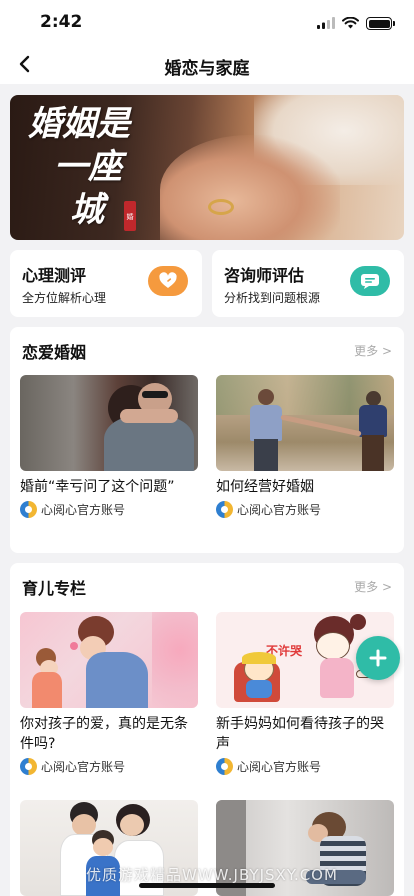 The image size is (414, 896). Describe the element at coordinates (272, 298) in the screenshot. I see `quick-card-subtitle: 分析找到问题根源` at that location.